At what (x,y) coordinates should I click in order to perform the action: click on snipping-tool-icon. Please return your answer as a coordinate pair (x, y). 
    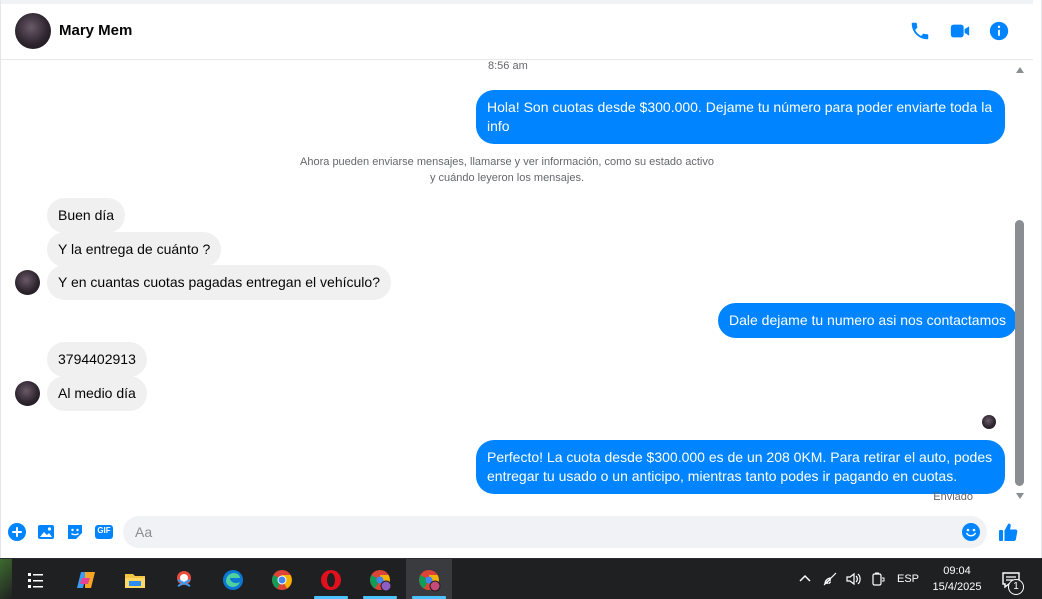
    Looking at the image, I should click on (184, 579).